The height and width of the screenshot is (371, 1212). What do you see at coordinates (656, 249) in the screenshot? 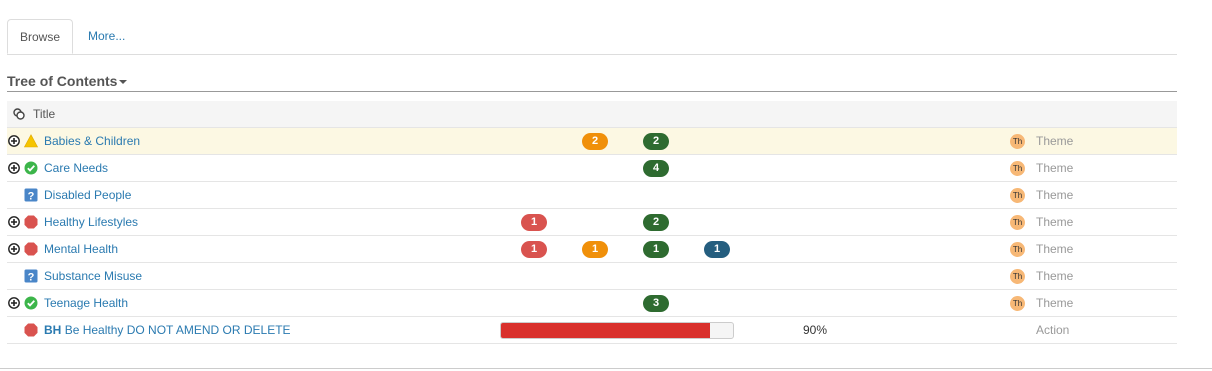
I see `count-badge-green: 1` at bounding box center [656, 249].